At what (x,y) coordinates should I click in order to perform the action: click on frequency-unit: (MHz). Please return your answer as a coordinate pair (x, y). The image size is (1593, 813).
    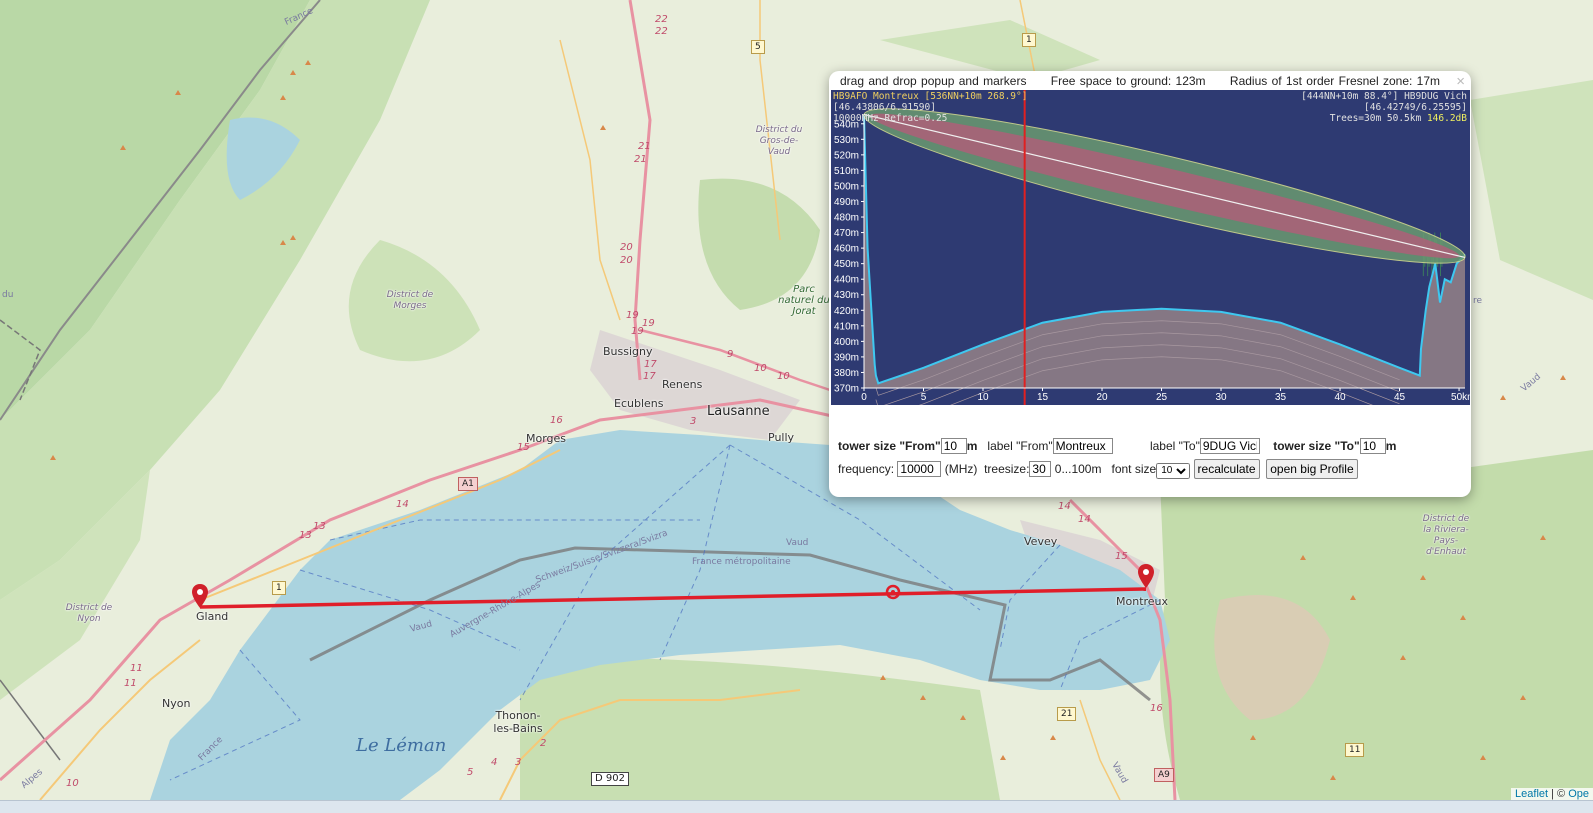
    Looking at the image, I should click on (961, 469).